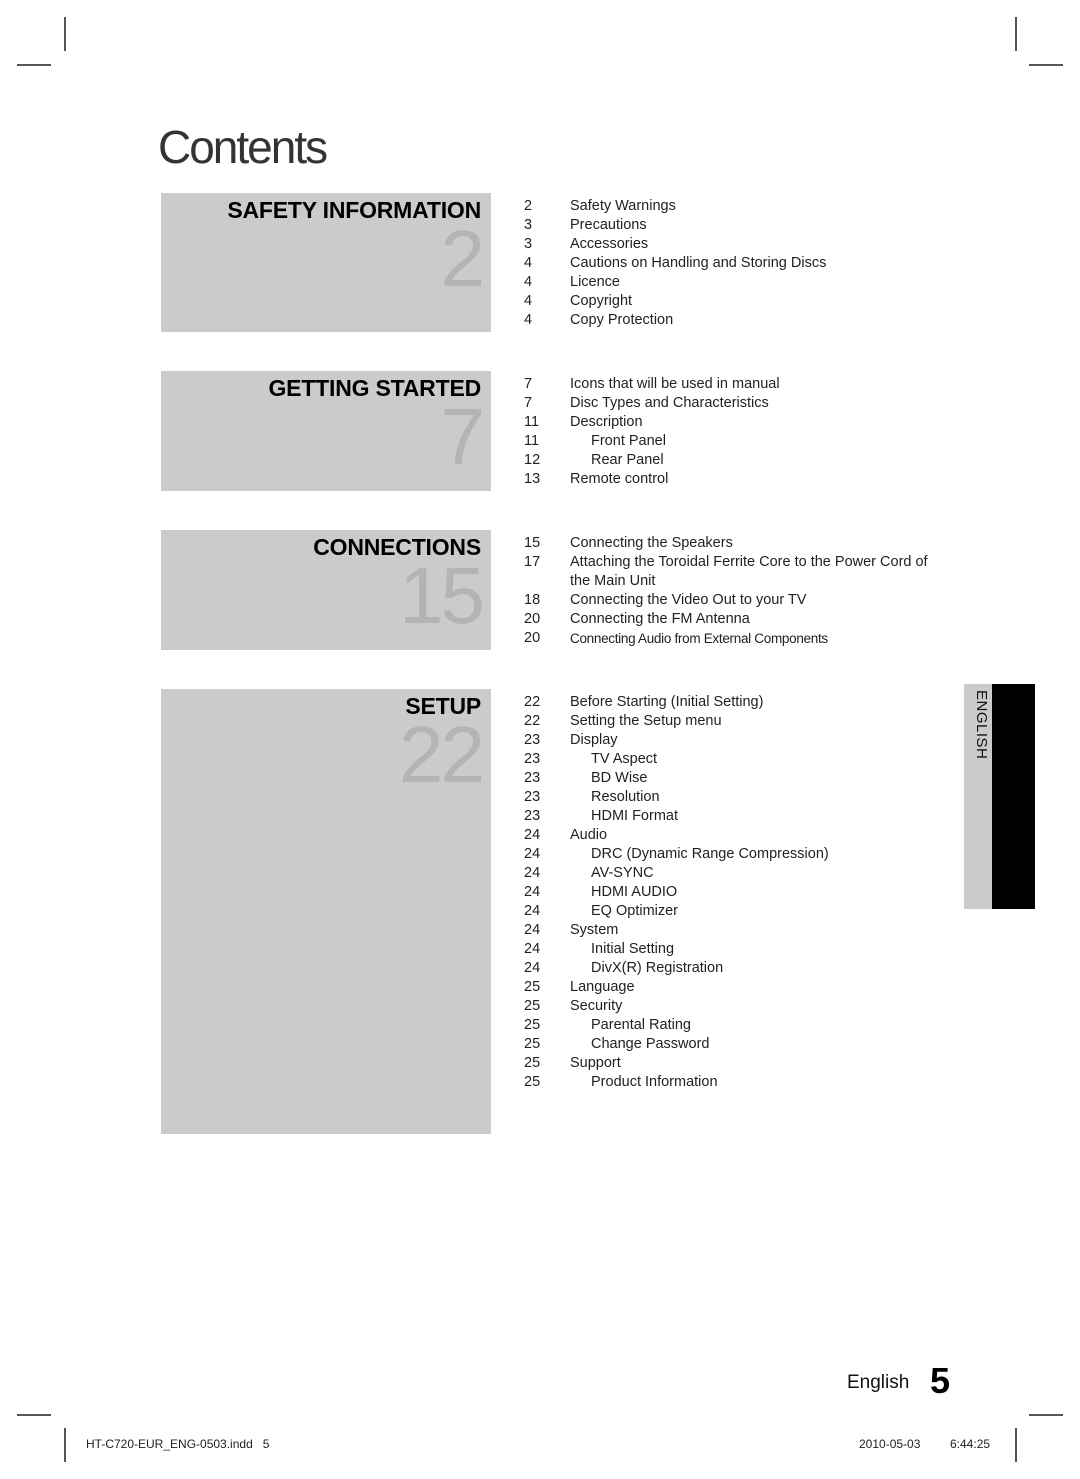  What do you see at coordinates (660, 619) in the screenshot?
I see `toc-entry-label: Connecting the FM Antenna` at bounding box center [660, 619].